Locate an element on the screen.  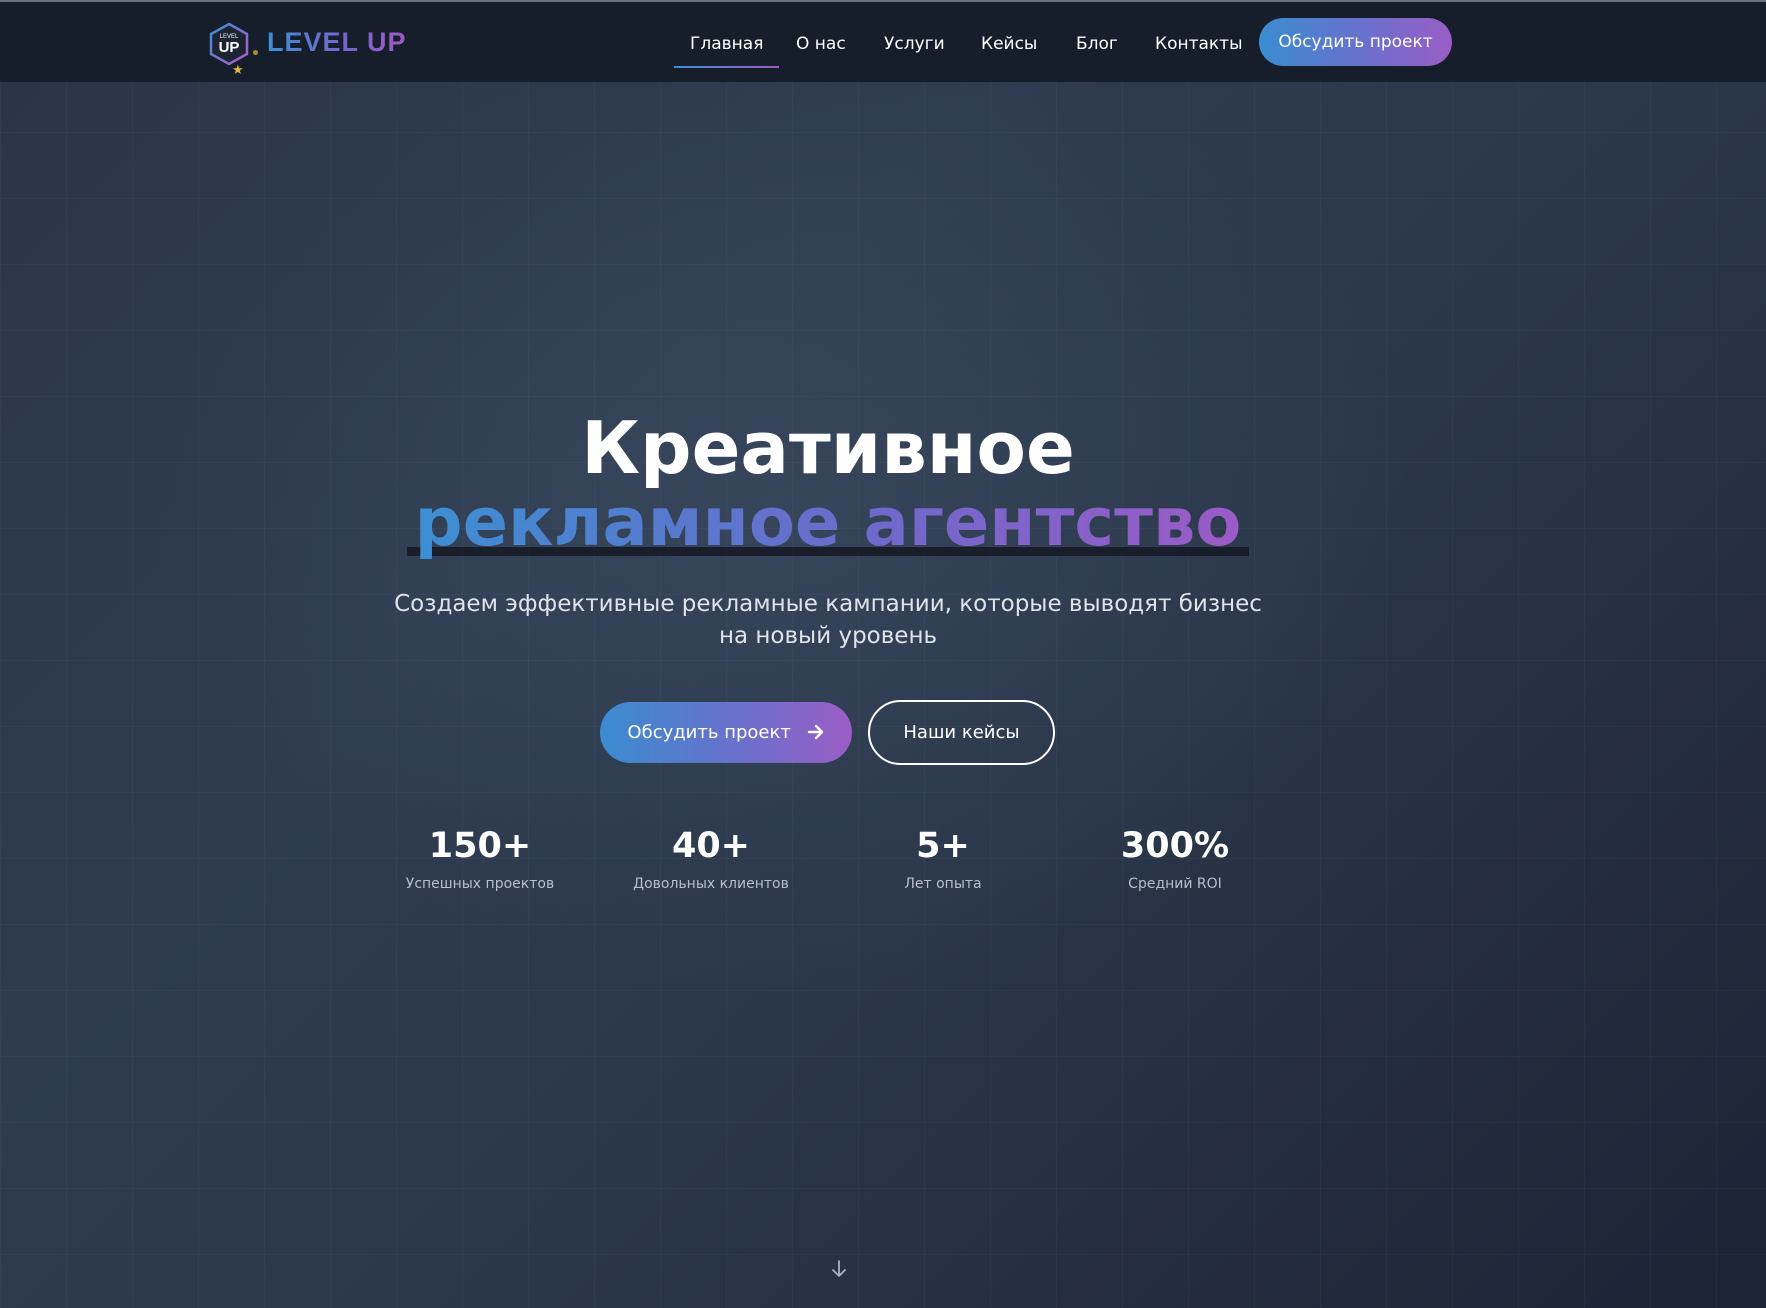
nav-item-about: О нас is located at coordinates (821, 44).